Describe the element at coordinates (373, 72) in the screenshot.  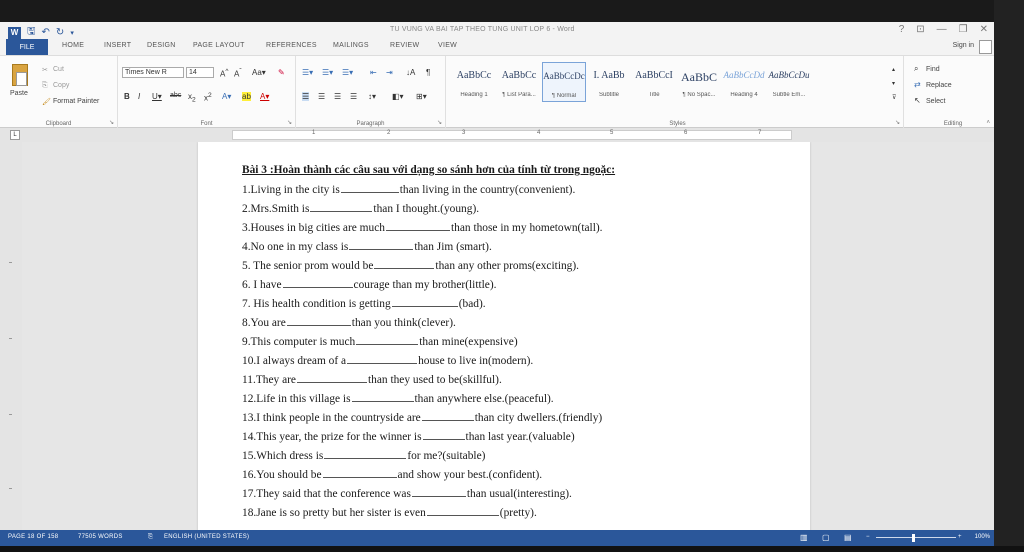
I see `decrease-indent-icon: ⇤` at that location.